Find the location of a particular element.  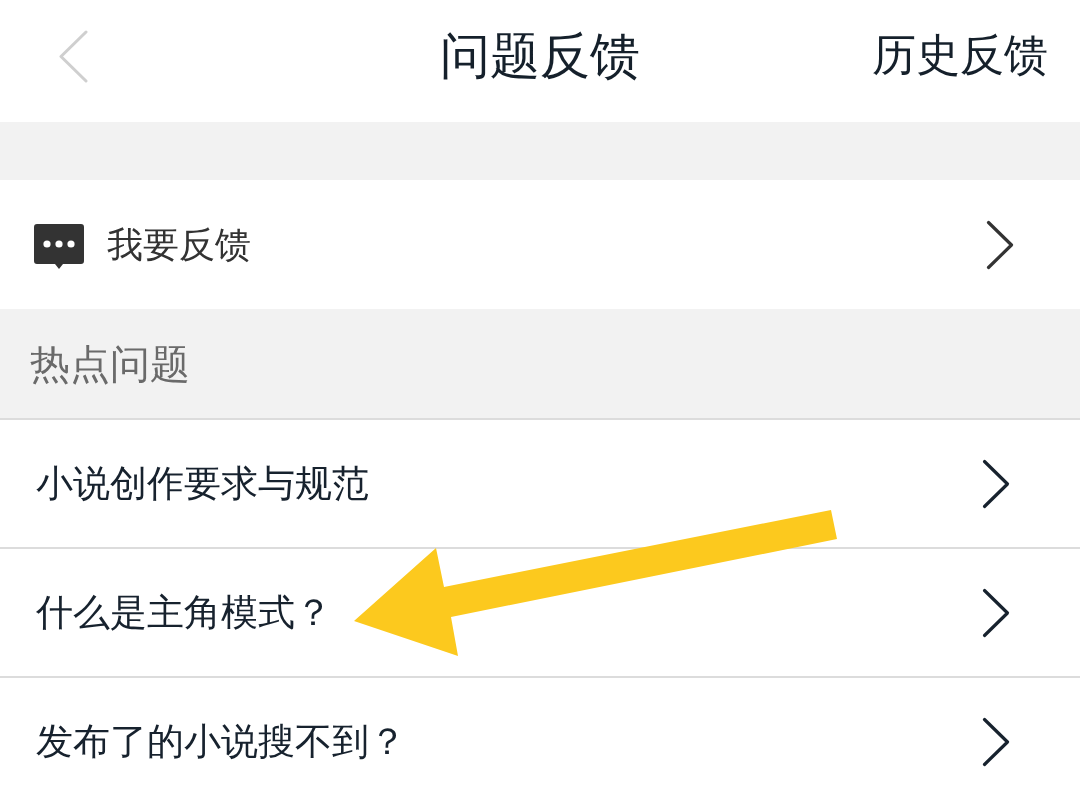

message-icon is located at coordinates (59, 246).